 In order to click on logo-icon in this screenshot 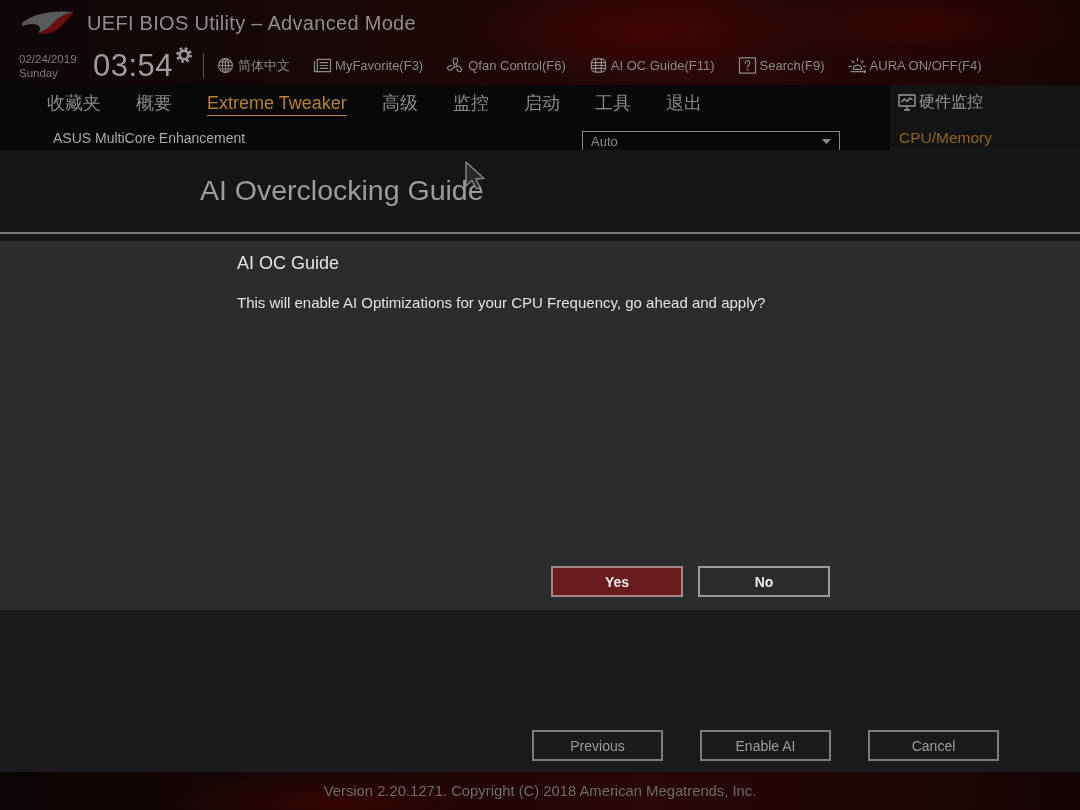, I will do `click(48, 23)`.